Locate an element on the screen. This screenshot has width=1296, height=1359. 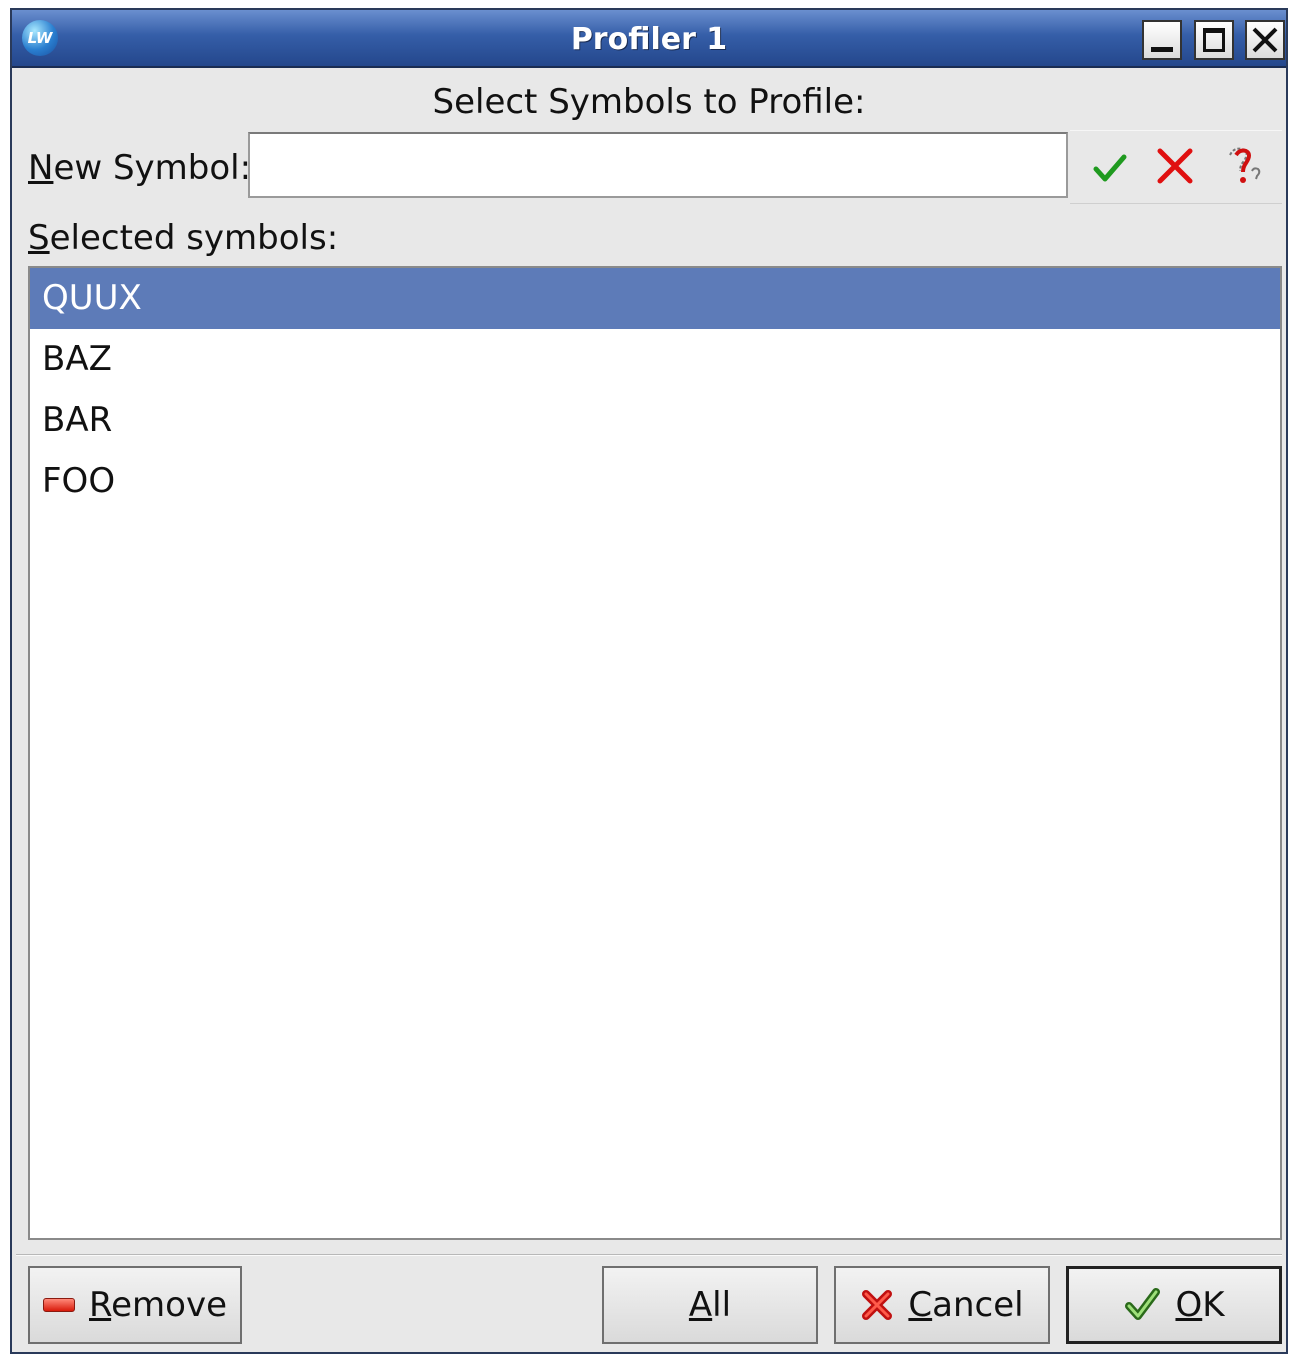
remove-button: Remove is located at coordinates (135, 1305).